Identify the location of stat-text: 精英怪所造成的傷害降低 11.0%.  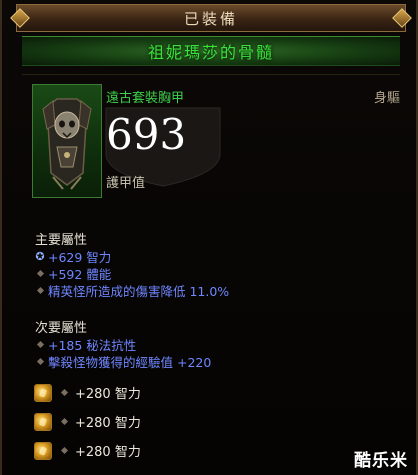
(139, 291).